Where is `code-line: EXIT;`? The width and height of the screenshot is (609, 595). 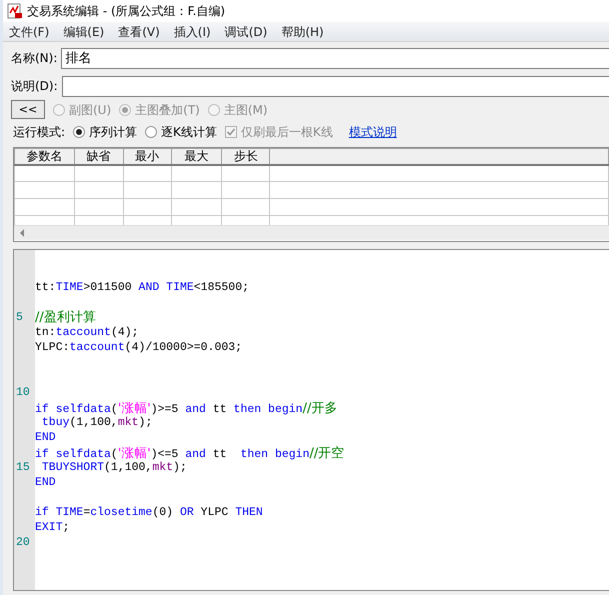
code-line: EXIT; is located at coordinates (52, 527).